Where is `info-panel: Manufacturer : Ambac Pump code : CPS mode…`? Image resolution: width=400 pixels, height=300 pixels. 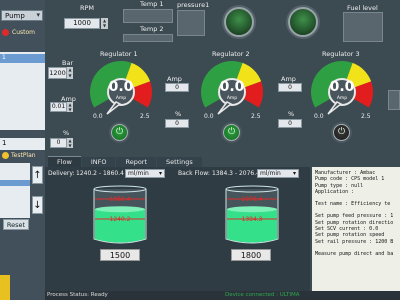 info-panel: Manufacturer : Ambac Pump code : CPS mode… is located at coordinates (356, 229).